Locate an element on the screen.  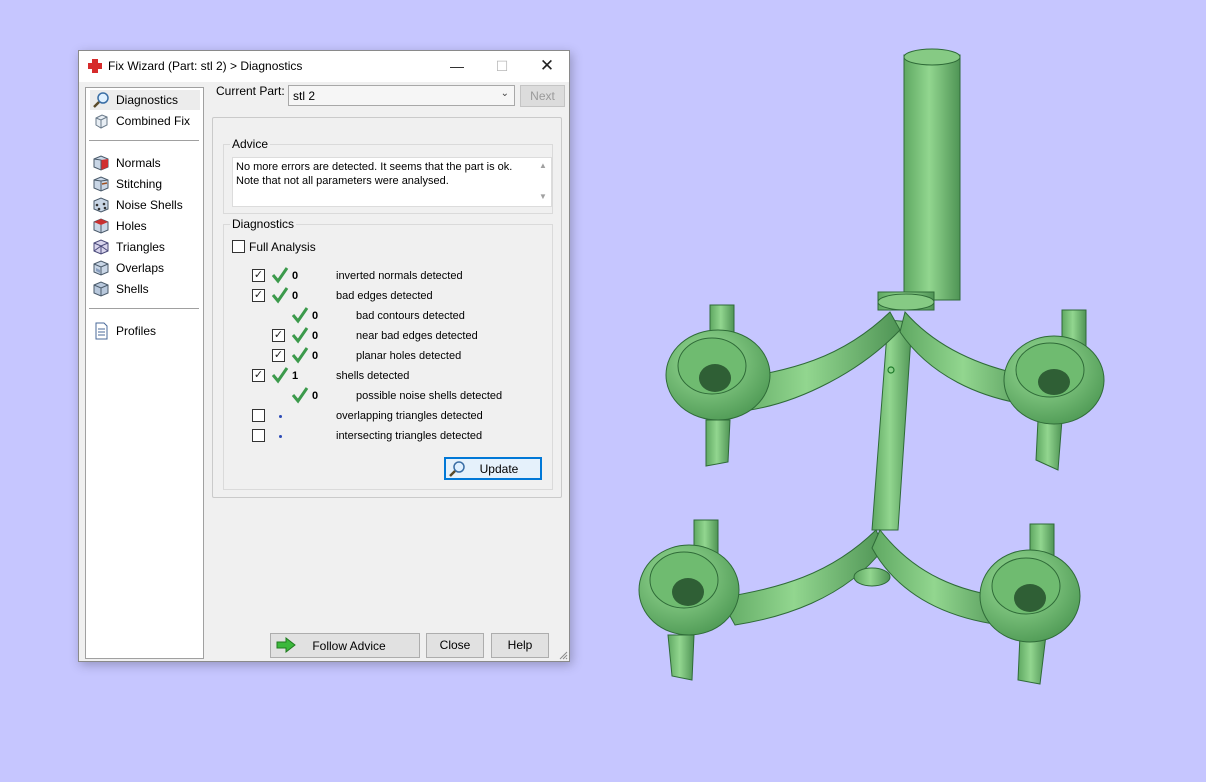
model-nozzle-lower-left is located at coordinates (689, 600).